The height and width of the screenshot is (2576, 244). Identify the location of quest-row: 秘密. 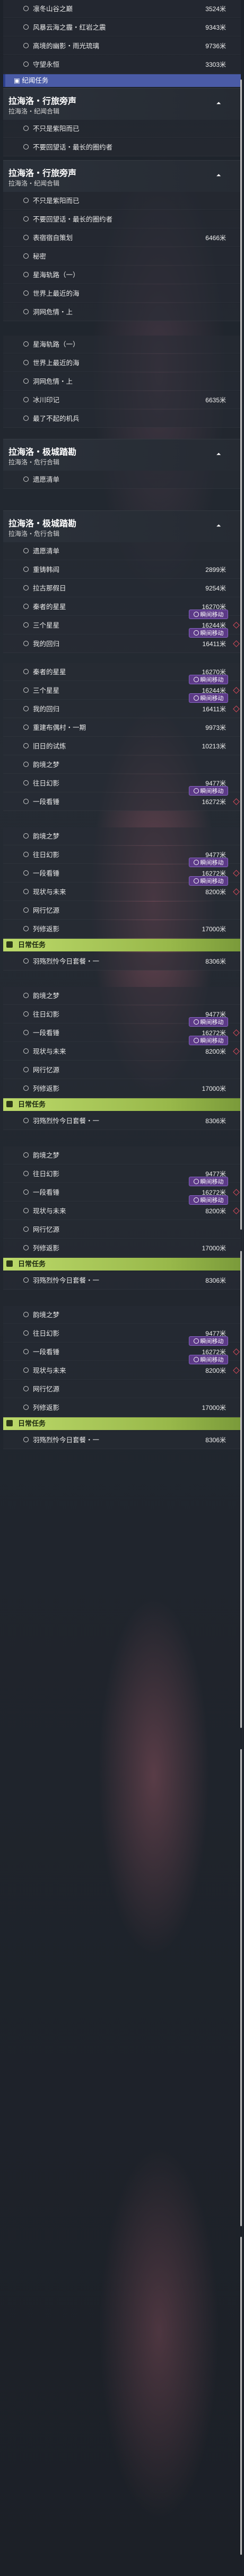
(122, 257).